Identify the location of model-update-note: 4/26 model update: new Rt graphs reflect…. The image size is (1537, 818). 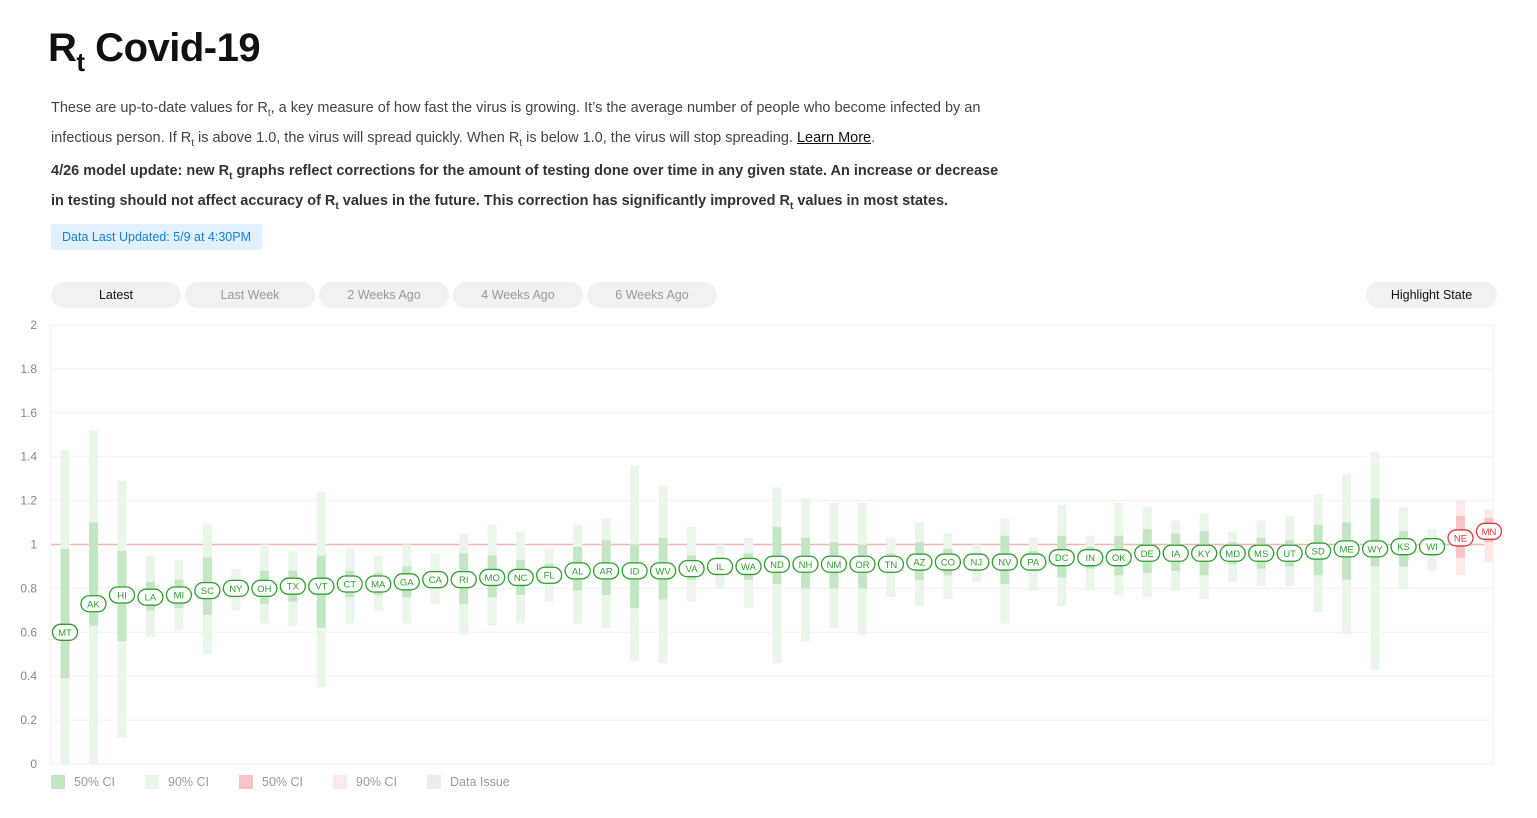
(525, 188).